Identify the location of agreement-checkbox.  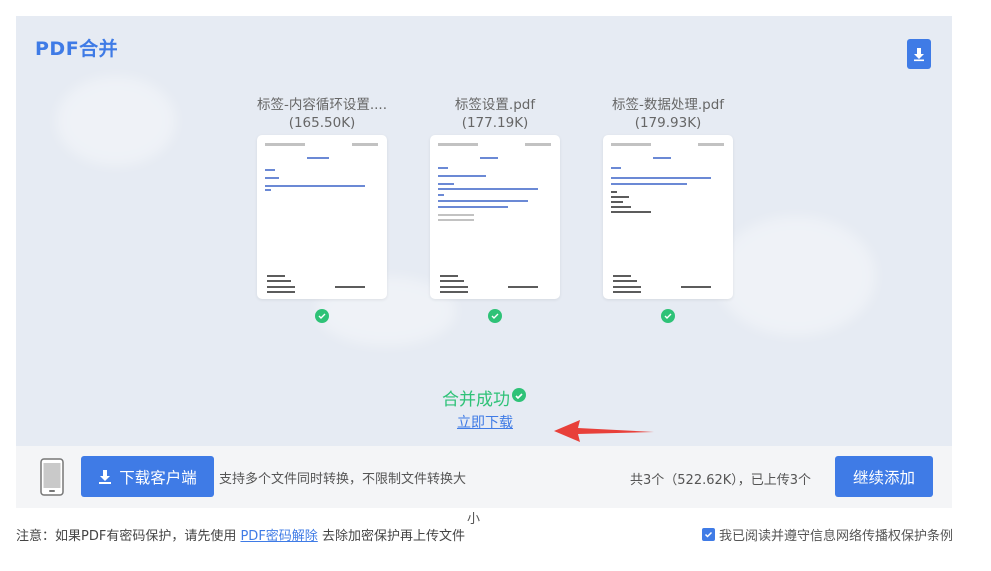
(708, 534).